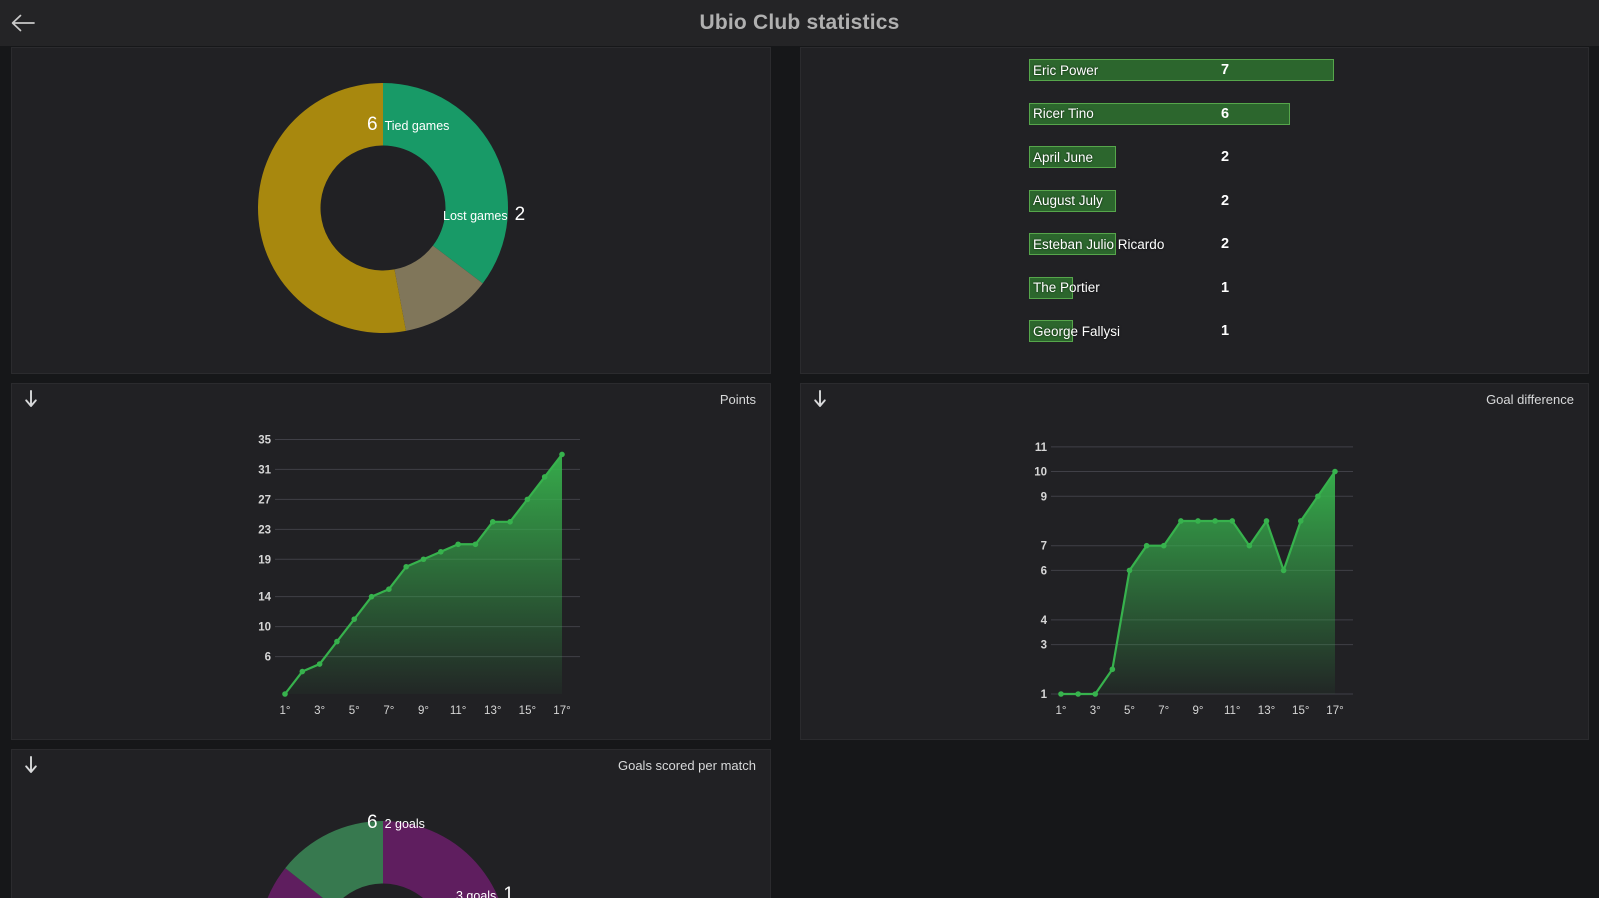 The width and height of the screenshot is (1599, 898). I want to click on chart-gd-svg: 1 3 4 6 7 9 10 11 1° 3° 5° 7° 9° 11° 13° 15° 17°, so click(1193, 579).